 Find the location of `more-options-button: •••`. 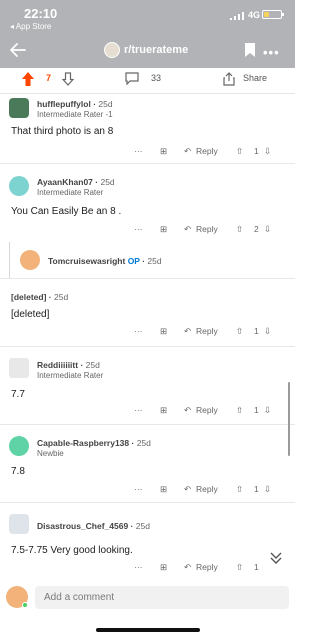

more-options-button: ••• is located at coordinates (271, 52).